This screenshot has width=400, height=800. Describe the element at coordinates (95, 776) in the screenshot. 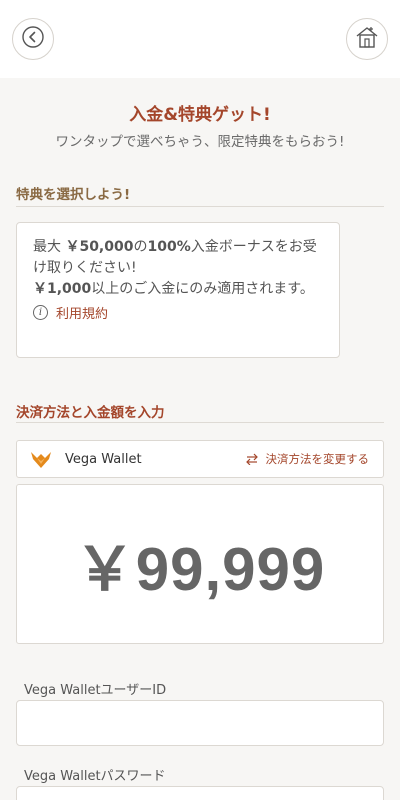

I see `password-label: Vega Walletパスワード` at that location.